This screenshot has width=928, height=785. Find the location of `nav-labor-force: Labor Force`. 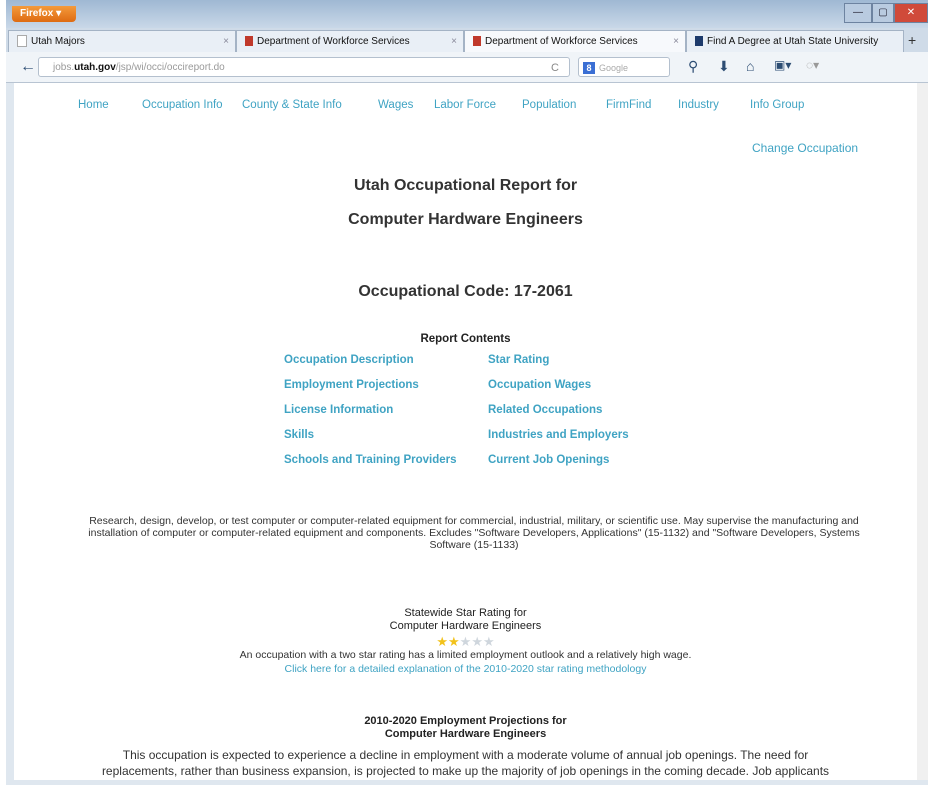

nav-labor-force: Labor Force is located at coordinates (465, 105).